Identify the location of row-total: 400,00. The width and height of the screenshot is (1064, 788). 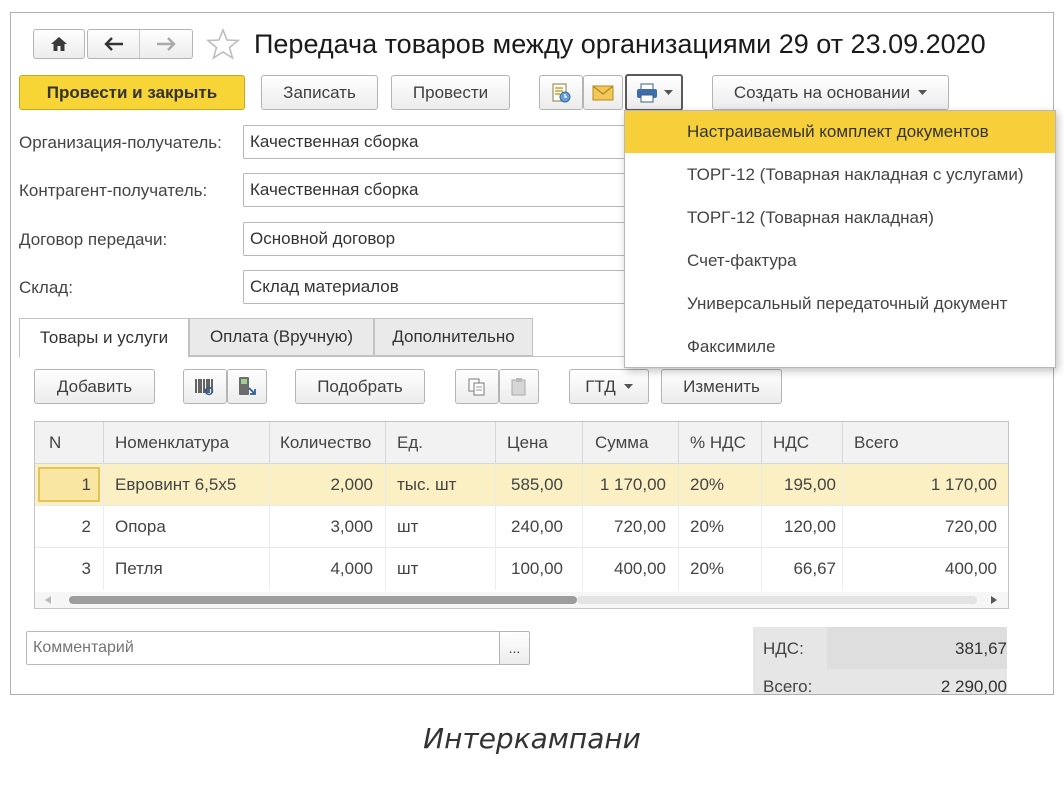
(971, 568).